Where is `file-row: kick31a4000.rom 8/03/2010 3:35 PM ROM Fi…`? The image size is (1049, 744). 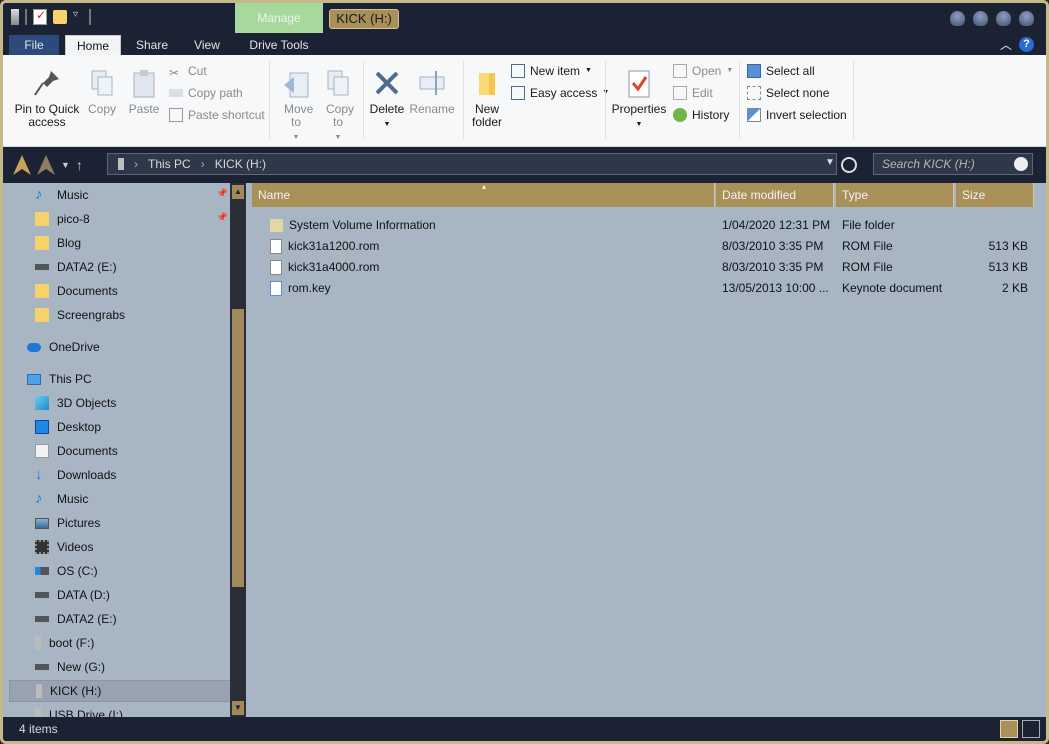 file-row: kick31a4000.rom 8/03/2010 3:35 PM ROM Fi… is located at coordinates (646, 267).